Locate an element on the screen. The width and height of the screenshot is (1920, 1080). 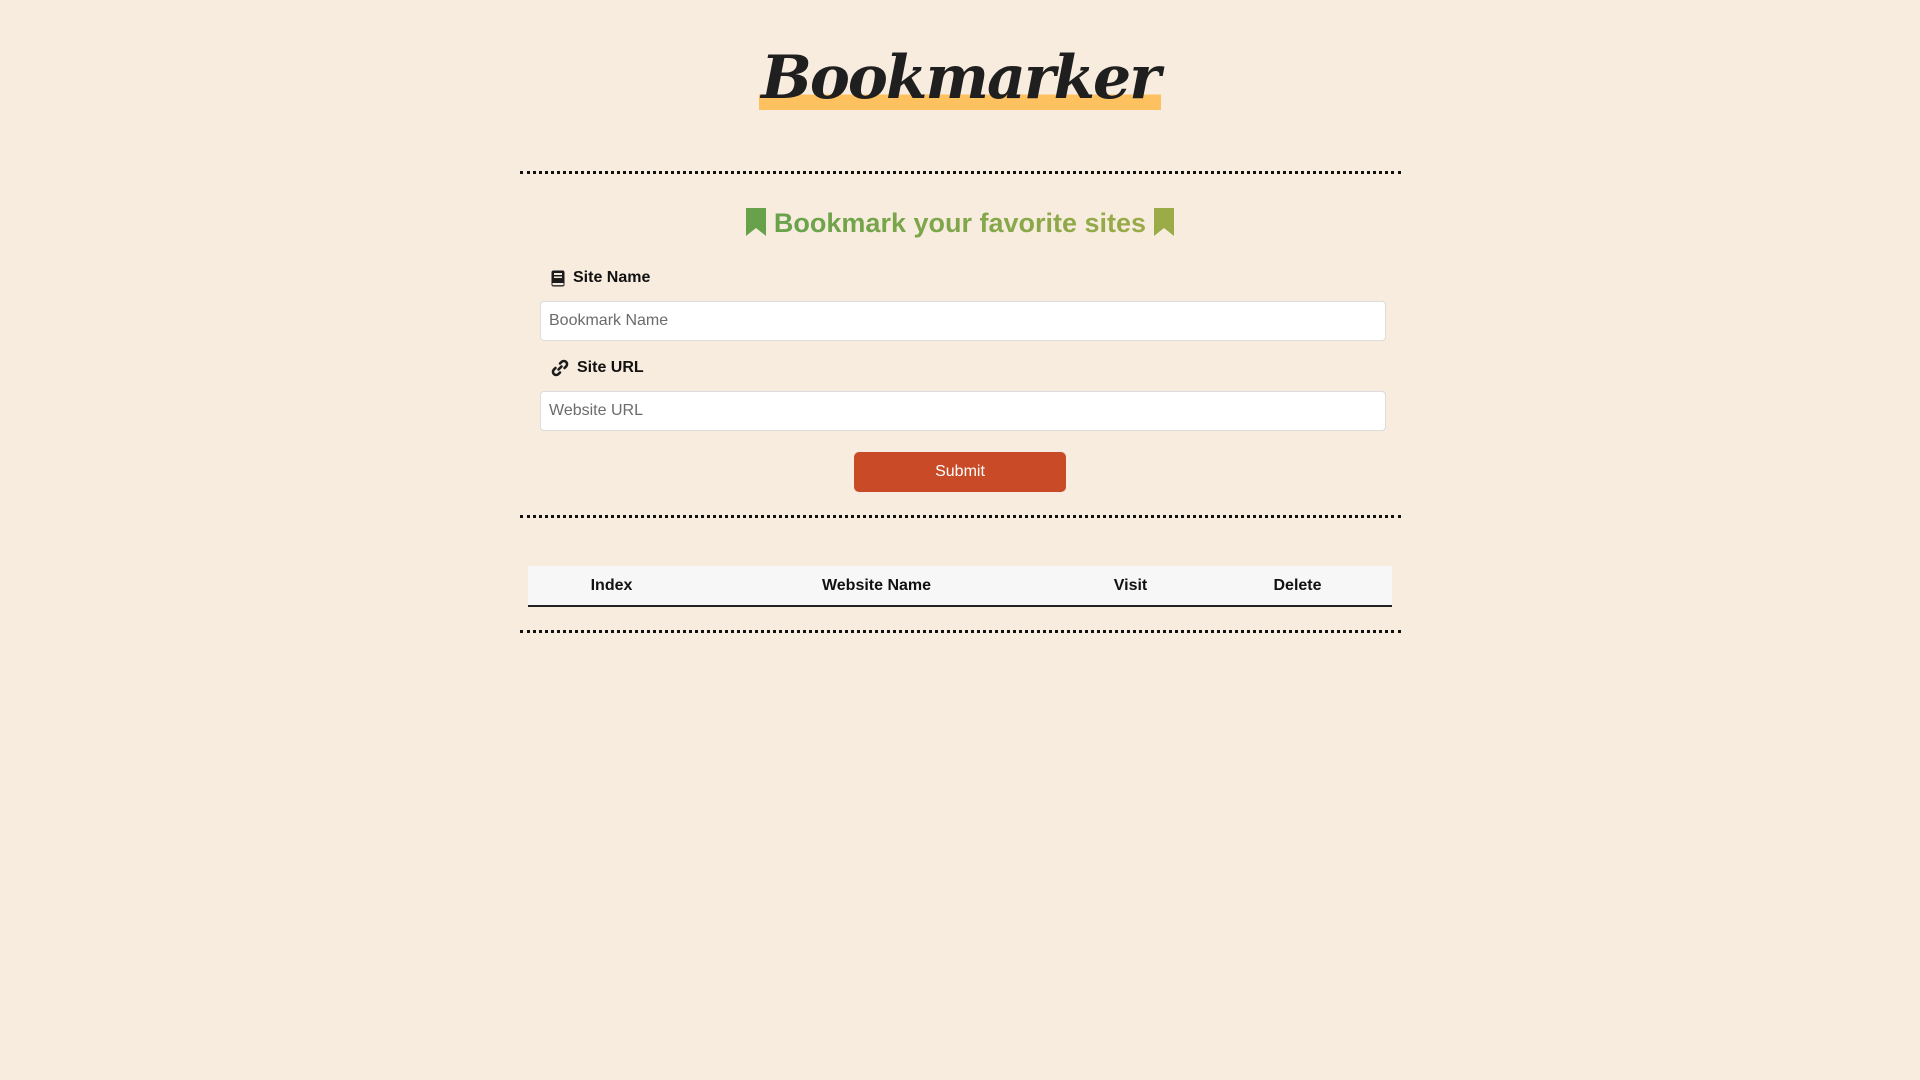
form-title-text: Bookmark your favorite sites is located at coordinates (960, 223).